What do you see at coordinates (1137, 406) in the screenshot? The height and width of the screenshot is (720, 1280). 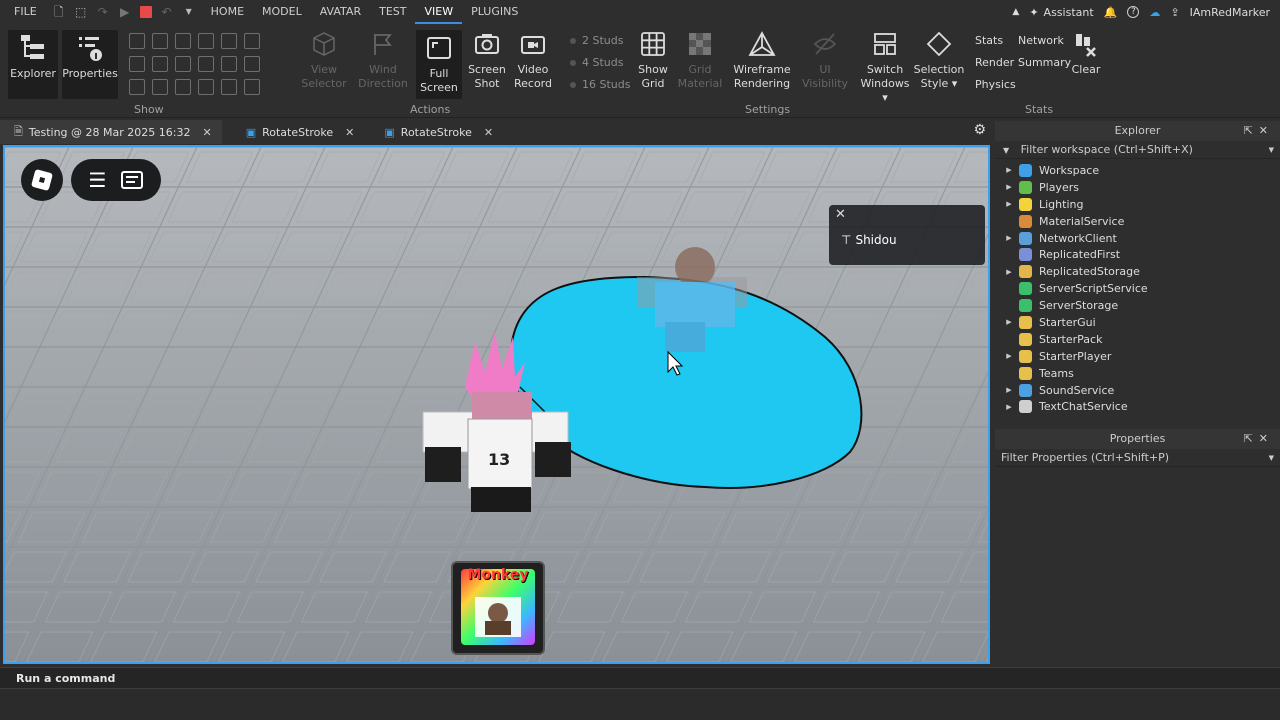 I see `explorer-item: ▶ TextChatService` at bounding box center [1137, 406].